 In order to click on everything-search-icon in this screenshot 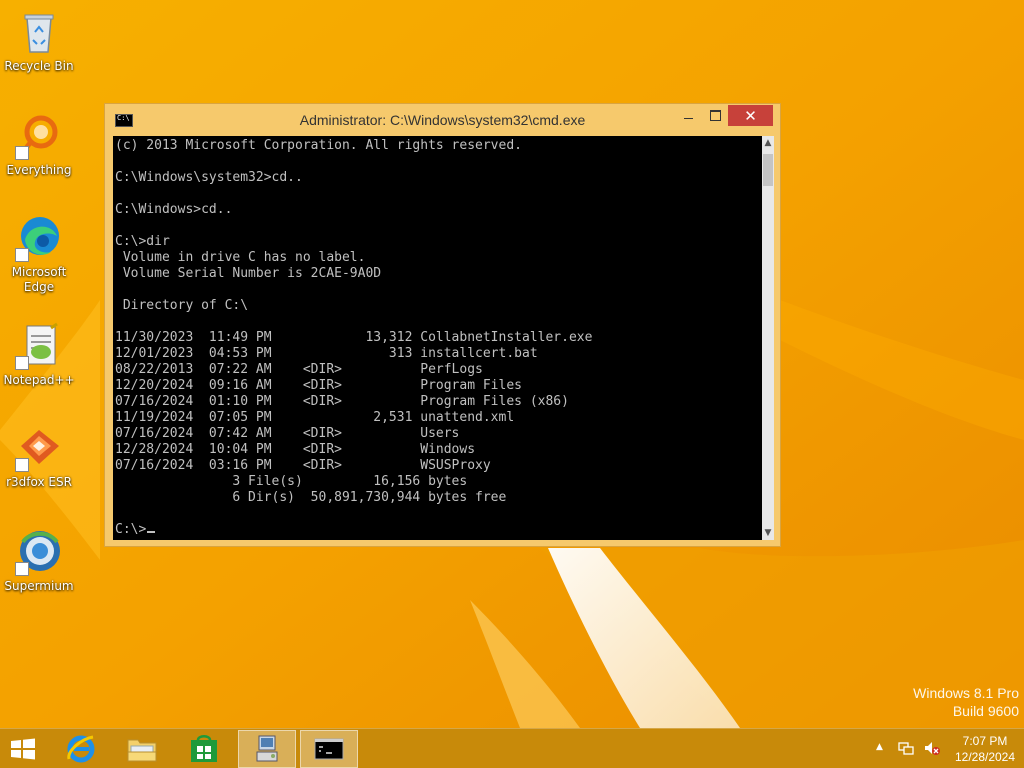, I will do `click(39, 136)`.